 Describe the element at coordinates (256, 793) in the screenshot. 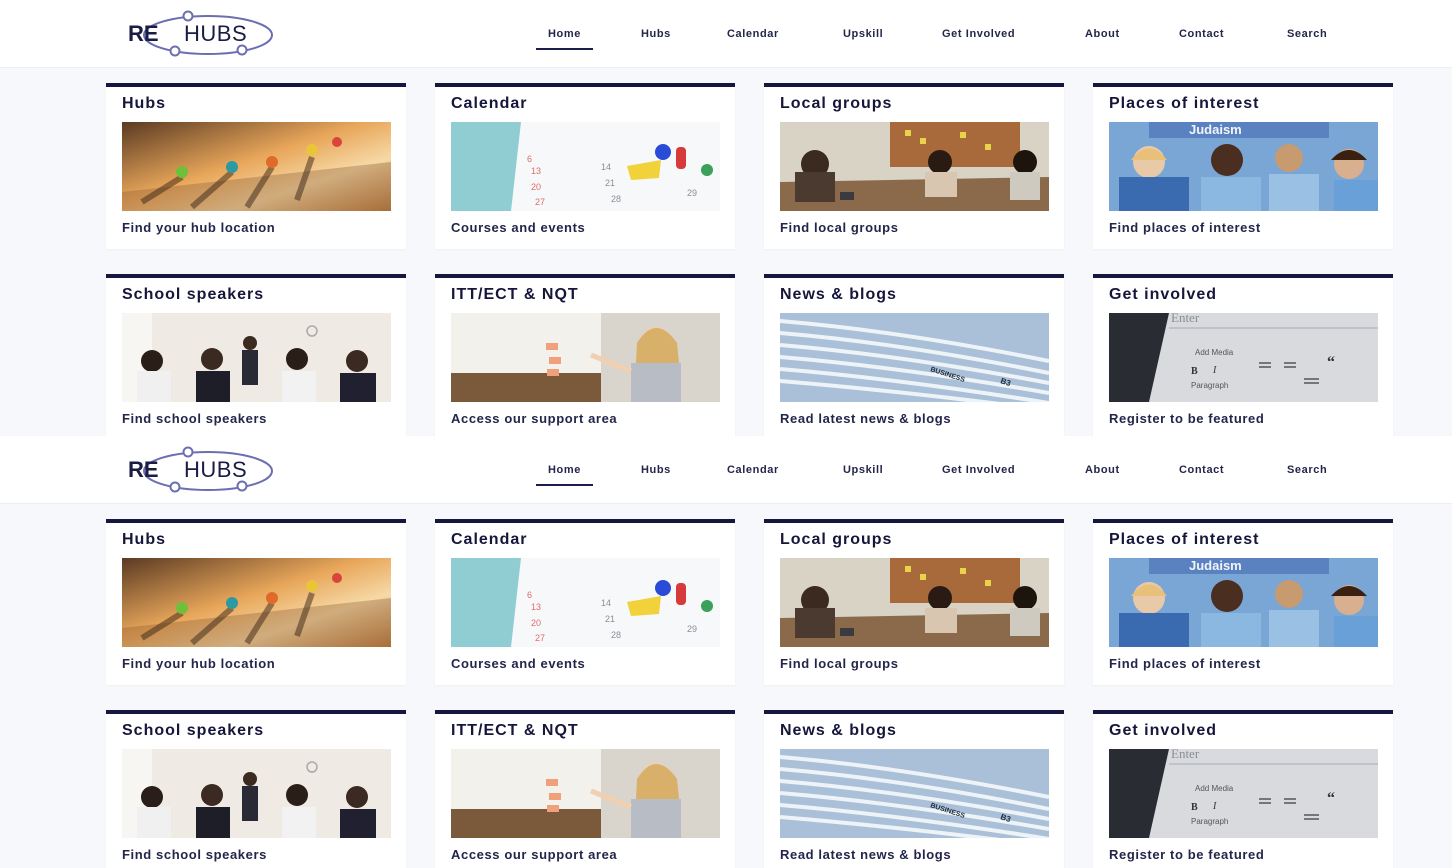

I see `speaker-audience-image` at that location.